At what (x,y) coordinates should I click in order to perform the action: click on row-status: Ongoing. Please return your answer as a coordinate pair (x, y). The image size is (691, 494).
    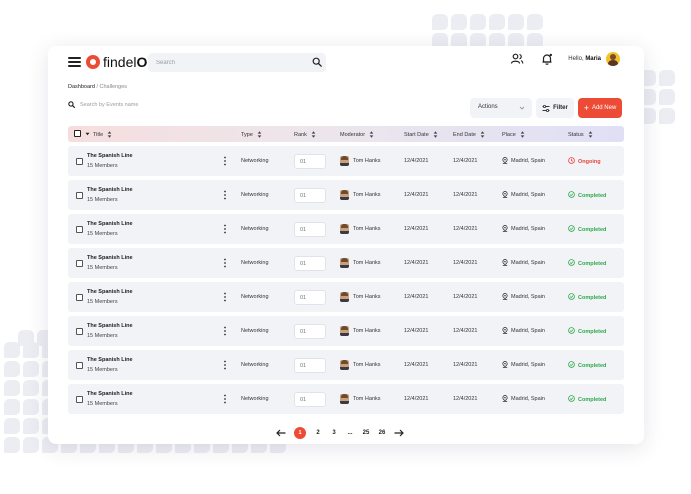
    Looking at the image, I should click on (584, 161).